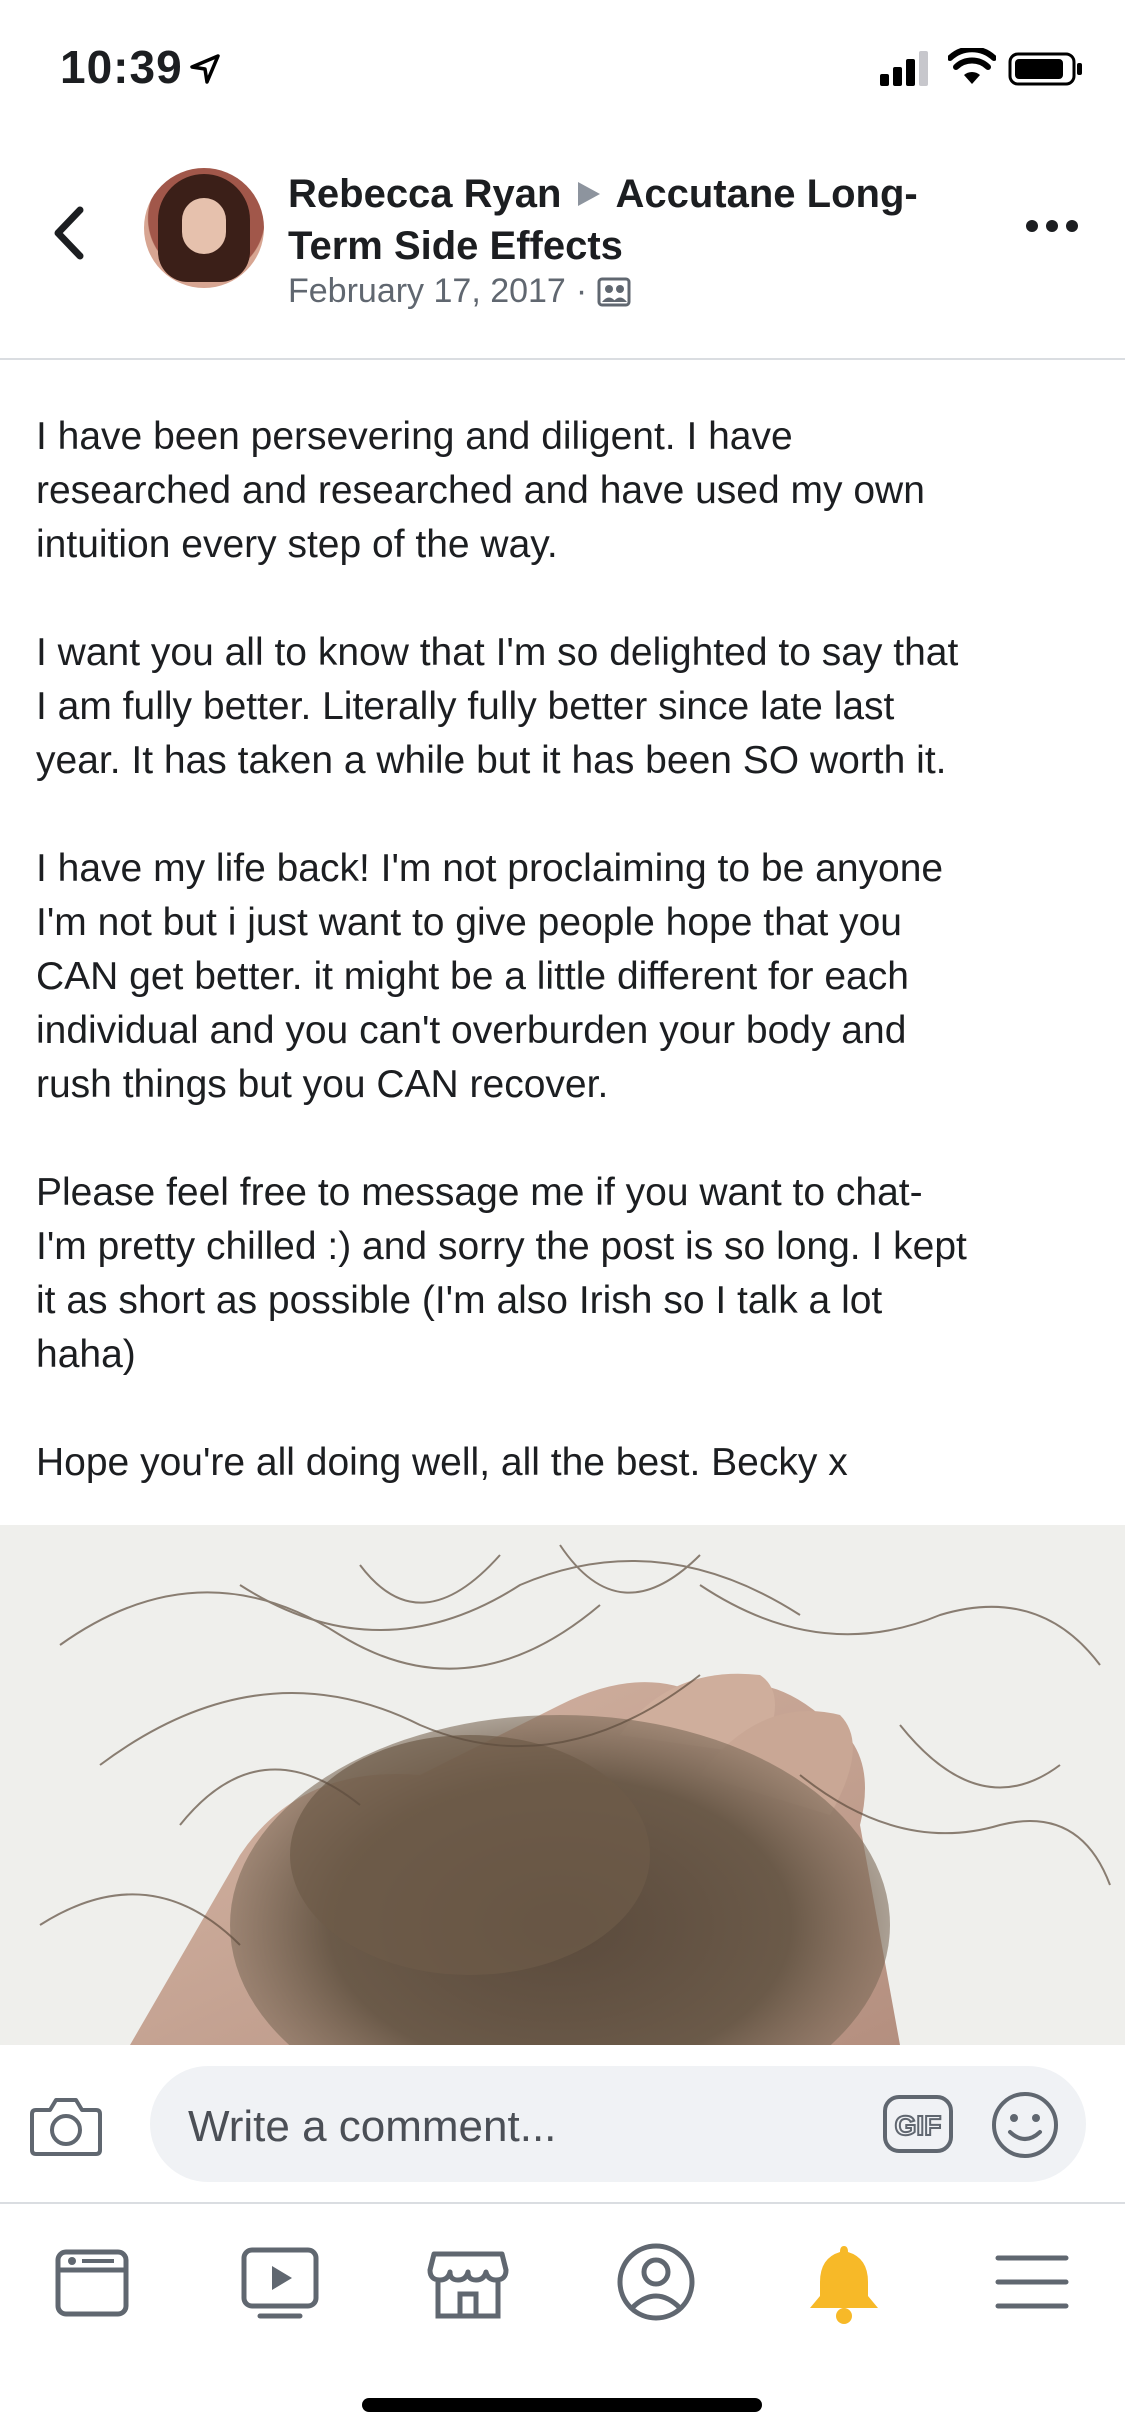 This screenshot has width=1125, height=2436. I want to click on profile-icon, so click(656, 2282).